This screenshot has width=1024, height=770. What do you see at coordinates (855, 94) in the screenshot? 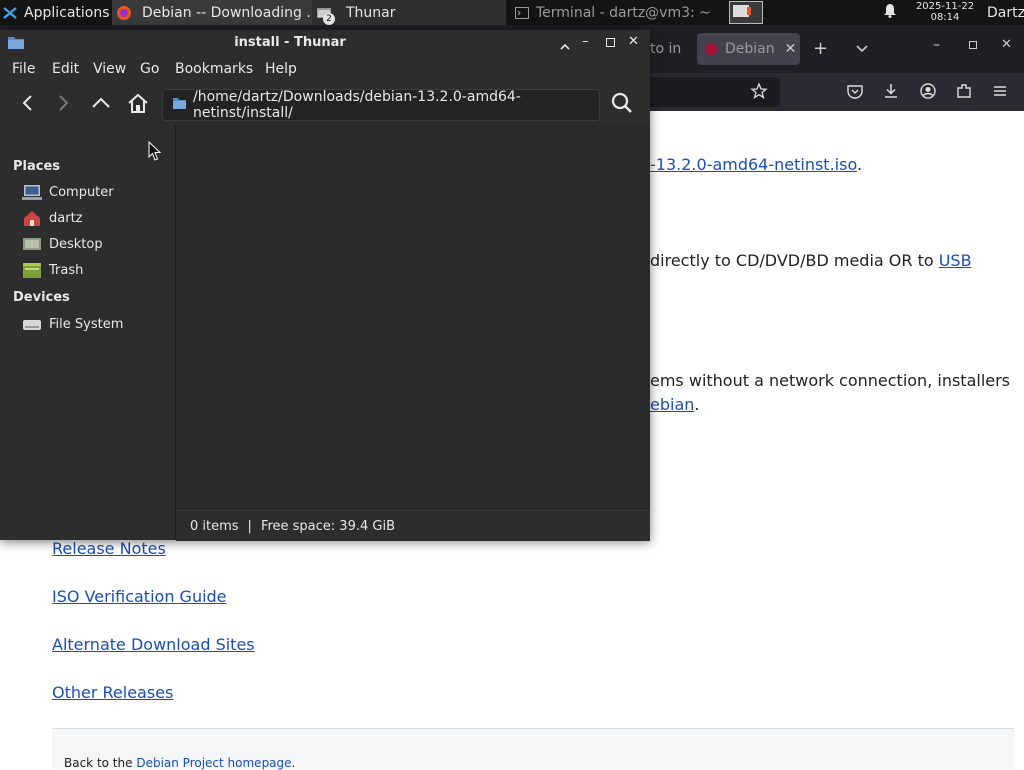
I see `pocket-icon` at bounding box center [855, 94].